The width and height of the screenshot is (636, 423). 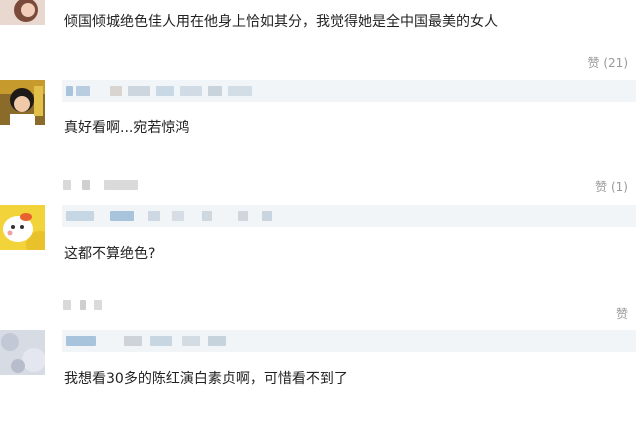 I want to click on comment-text: 真好看啊...宛若惊鸿, so click(x=127, y=128).